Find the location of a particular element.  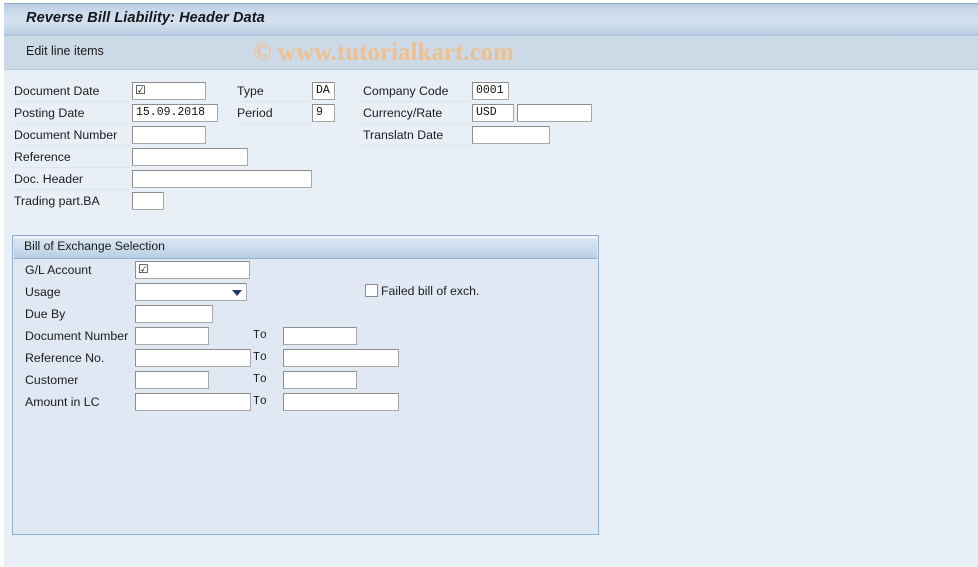

input-sel-customer-to is located at coordinates (320, 380).